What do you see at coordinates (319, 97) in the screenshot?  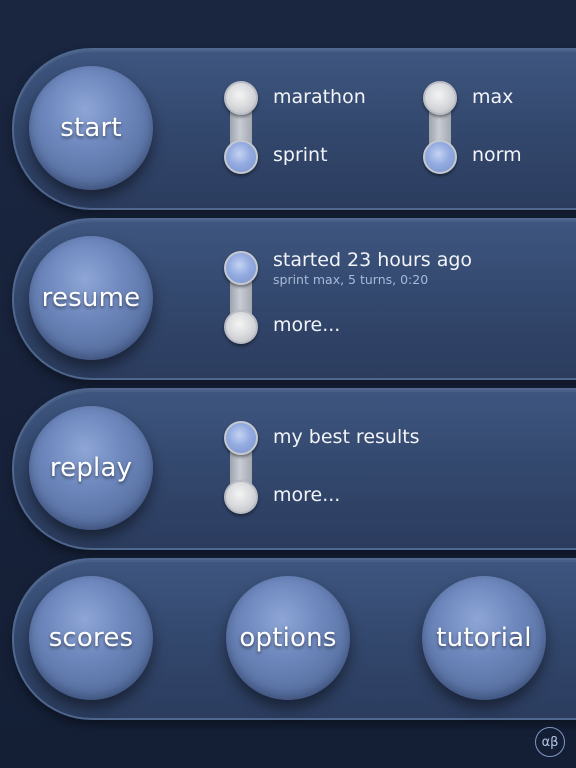 I see `marathon-option-label: marathon` at bounding box center [319, 97].